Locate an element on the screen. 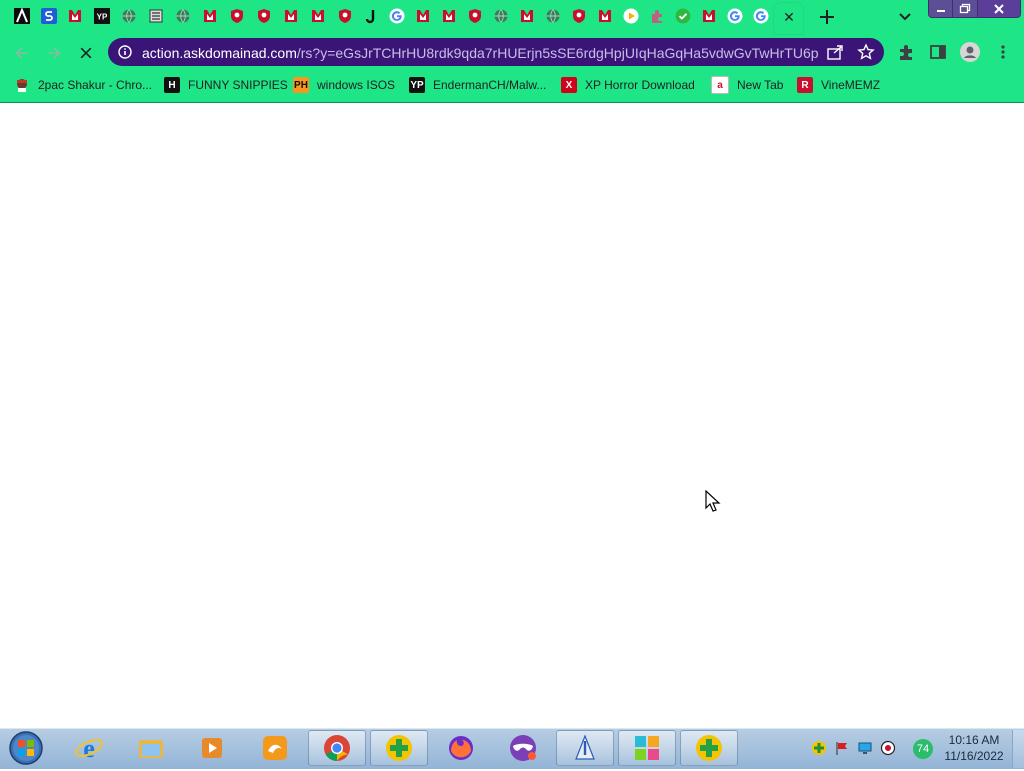 The width and height of the screenshot is (1024, 771). clock: 10:16 AM 11/16/2022 is located at coordinates (974, 749).